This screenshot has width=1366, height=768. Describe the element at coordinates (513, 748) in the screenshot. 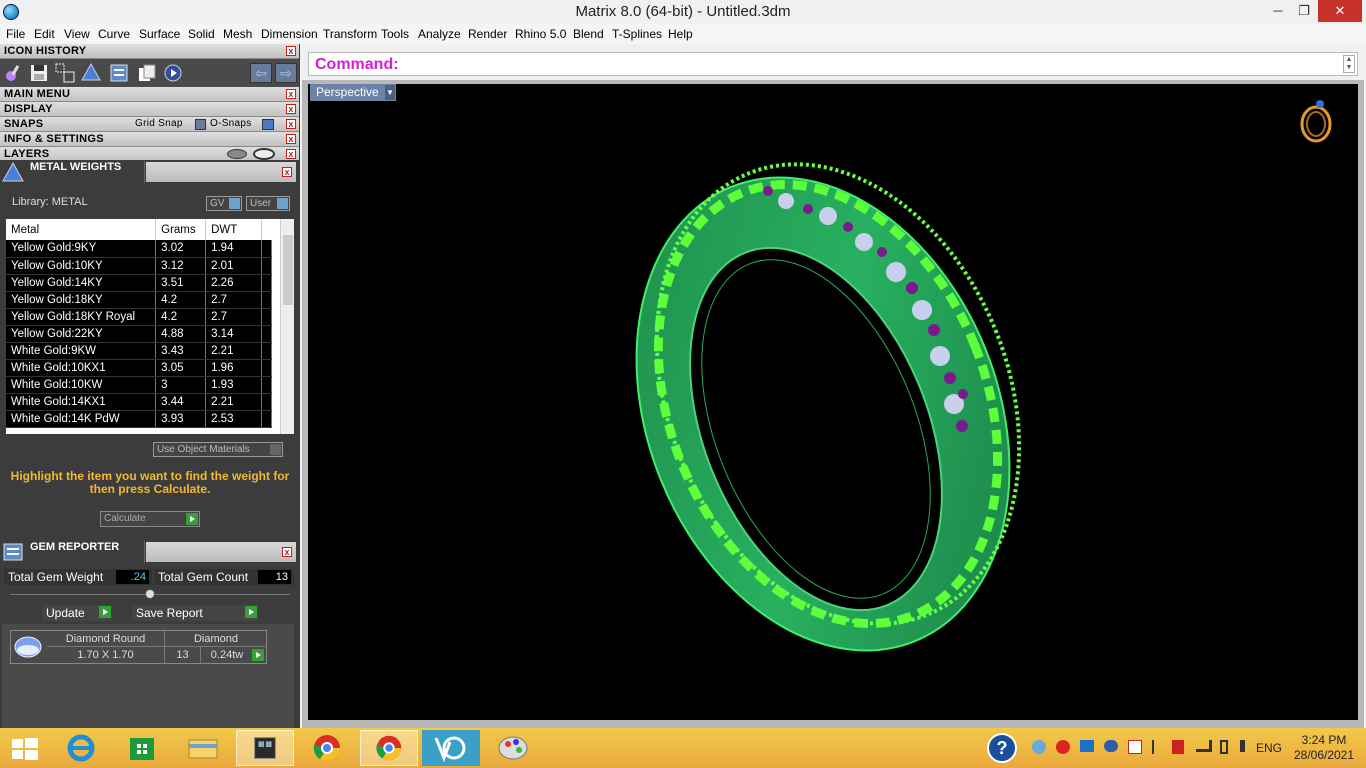

I see `paint-icon` at that location.